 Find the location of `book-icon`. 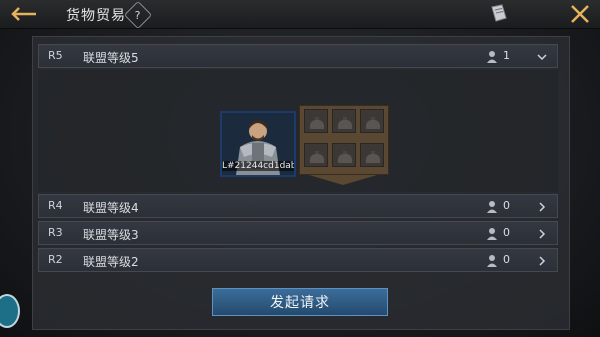

book-icon is located at coordinates (499, 13).